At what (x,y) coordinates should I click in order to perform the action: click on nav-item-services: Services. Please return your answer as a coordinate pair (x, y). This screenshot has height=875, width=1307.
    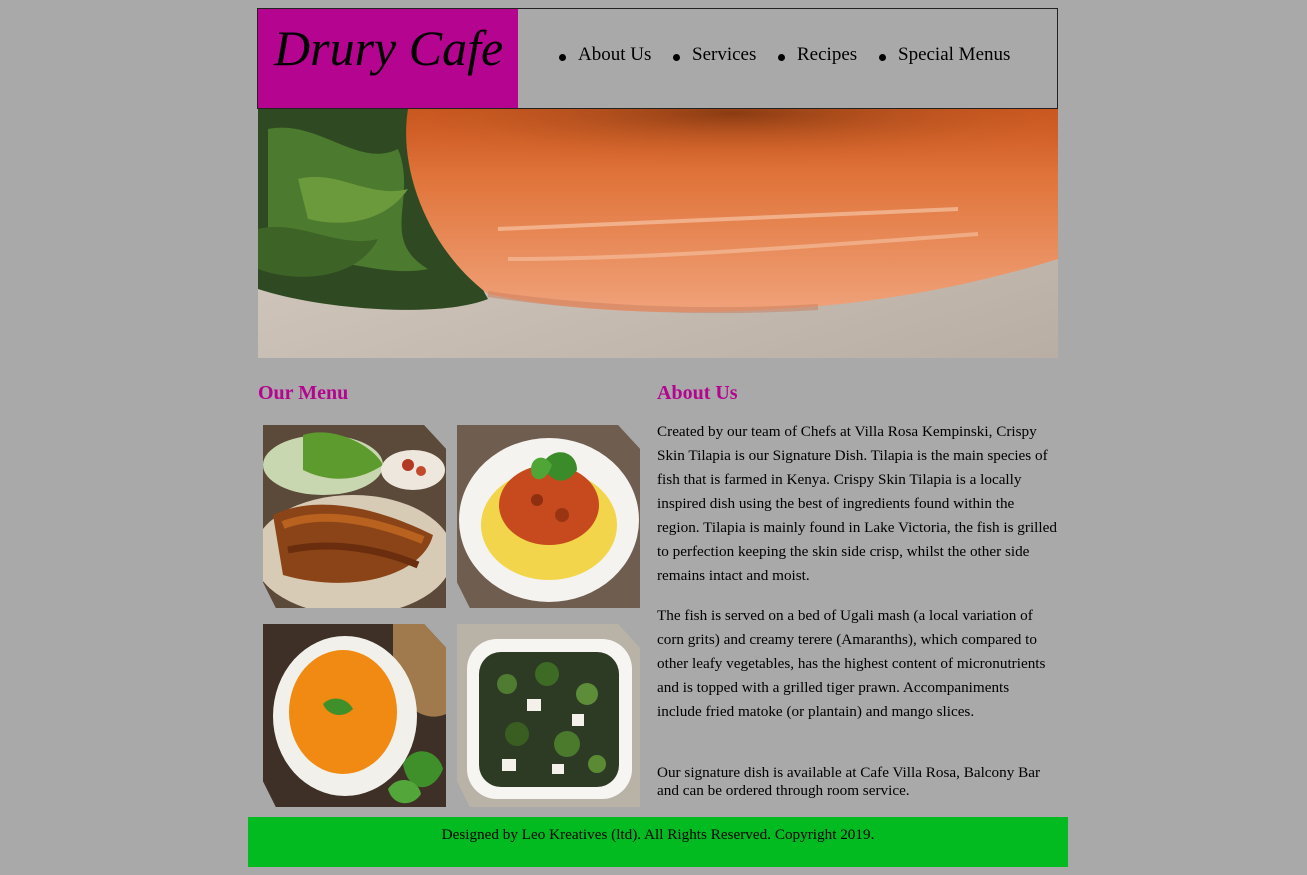
    Looking at the image, I should click on (714, 55).